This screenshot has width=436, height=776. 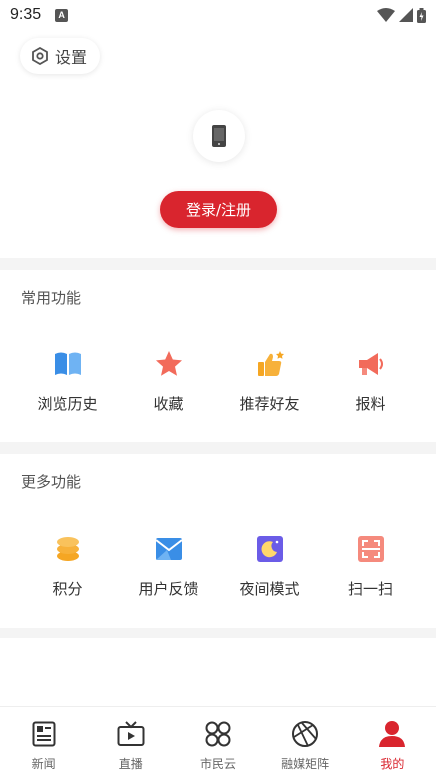 What do you see at coordinates (305, 764) in the screenshot?
I see `tab-media-matrix-label: 融媒矩阵` at bounding box center [305, 764].